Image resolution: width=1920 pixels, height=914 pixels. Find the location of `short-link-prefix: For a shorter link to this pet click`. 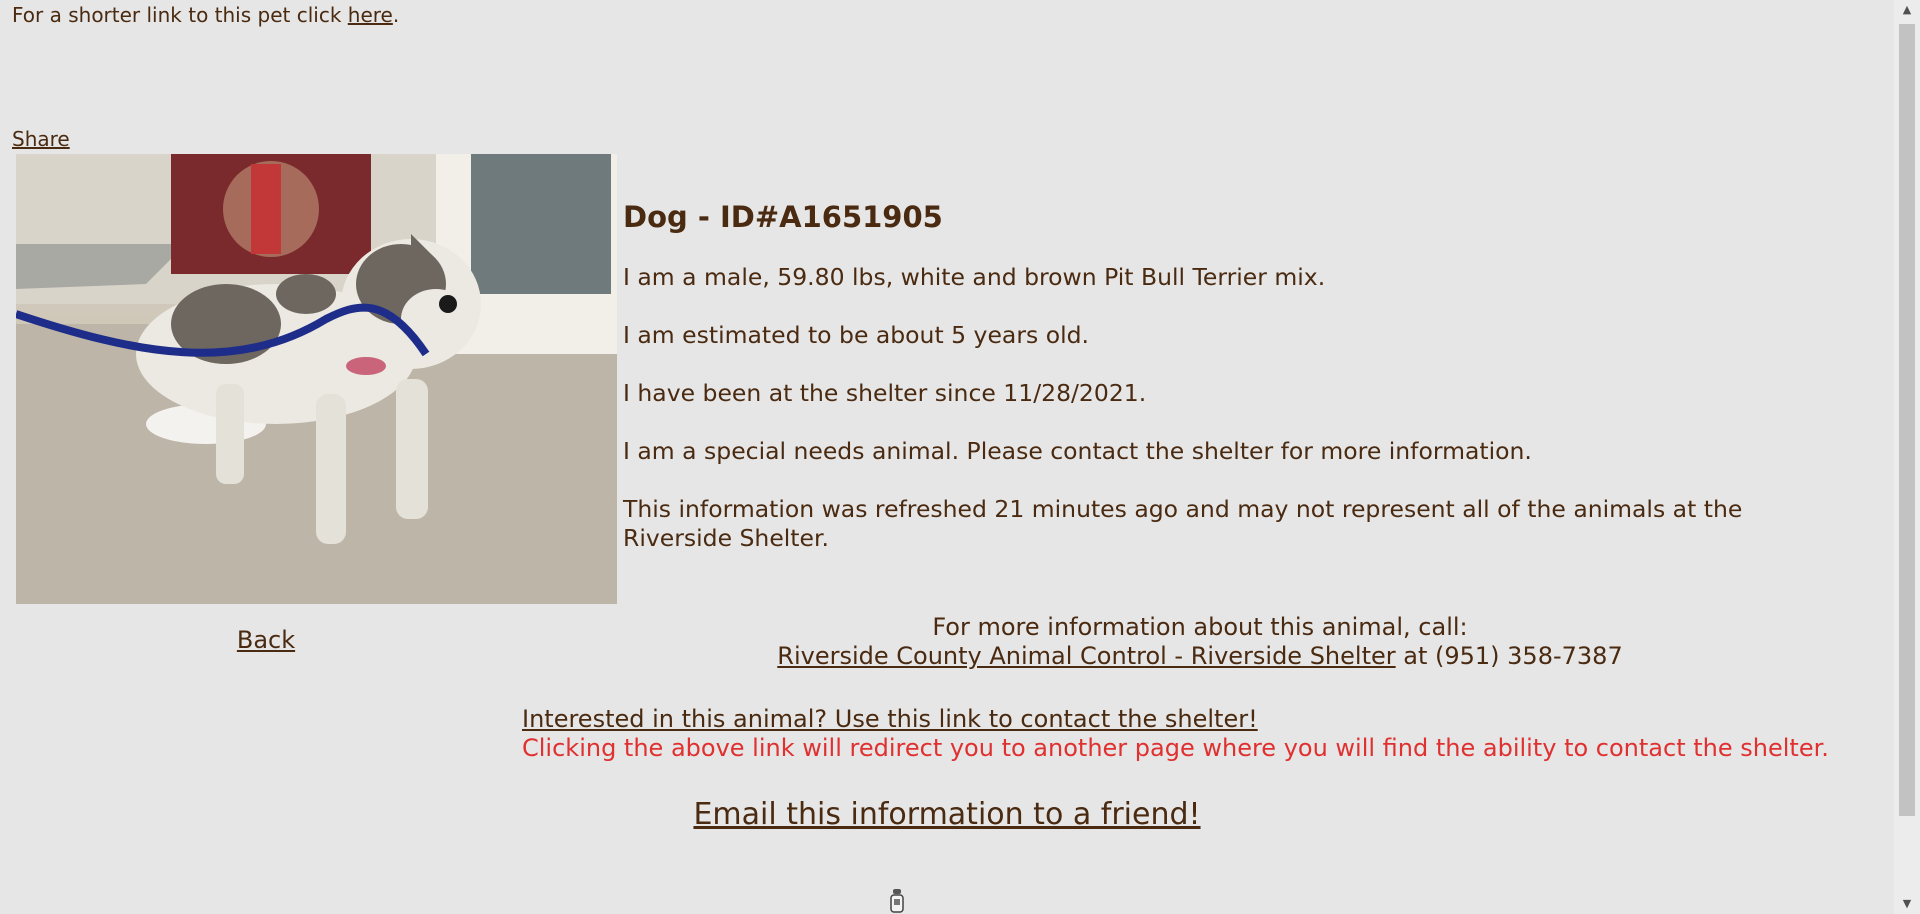

short-link-prefix: For a shorter link to this pet click is located at coordinates (180, 15).